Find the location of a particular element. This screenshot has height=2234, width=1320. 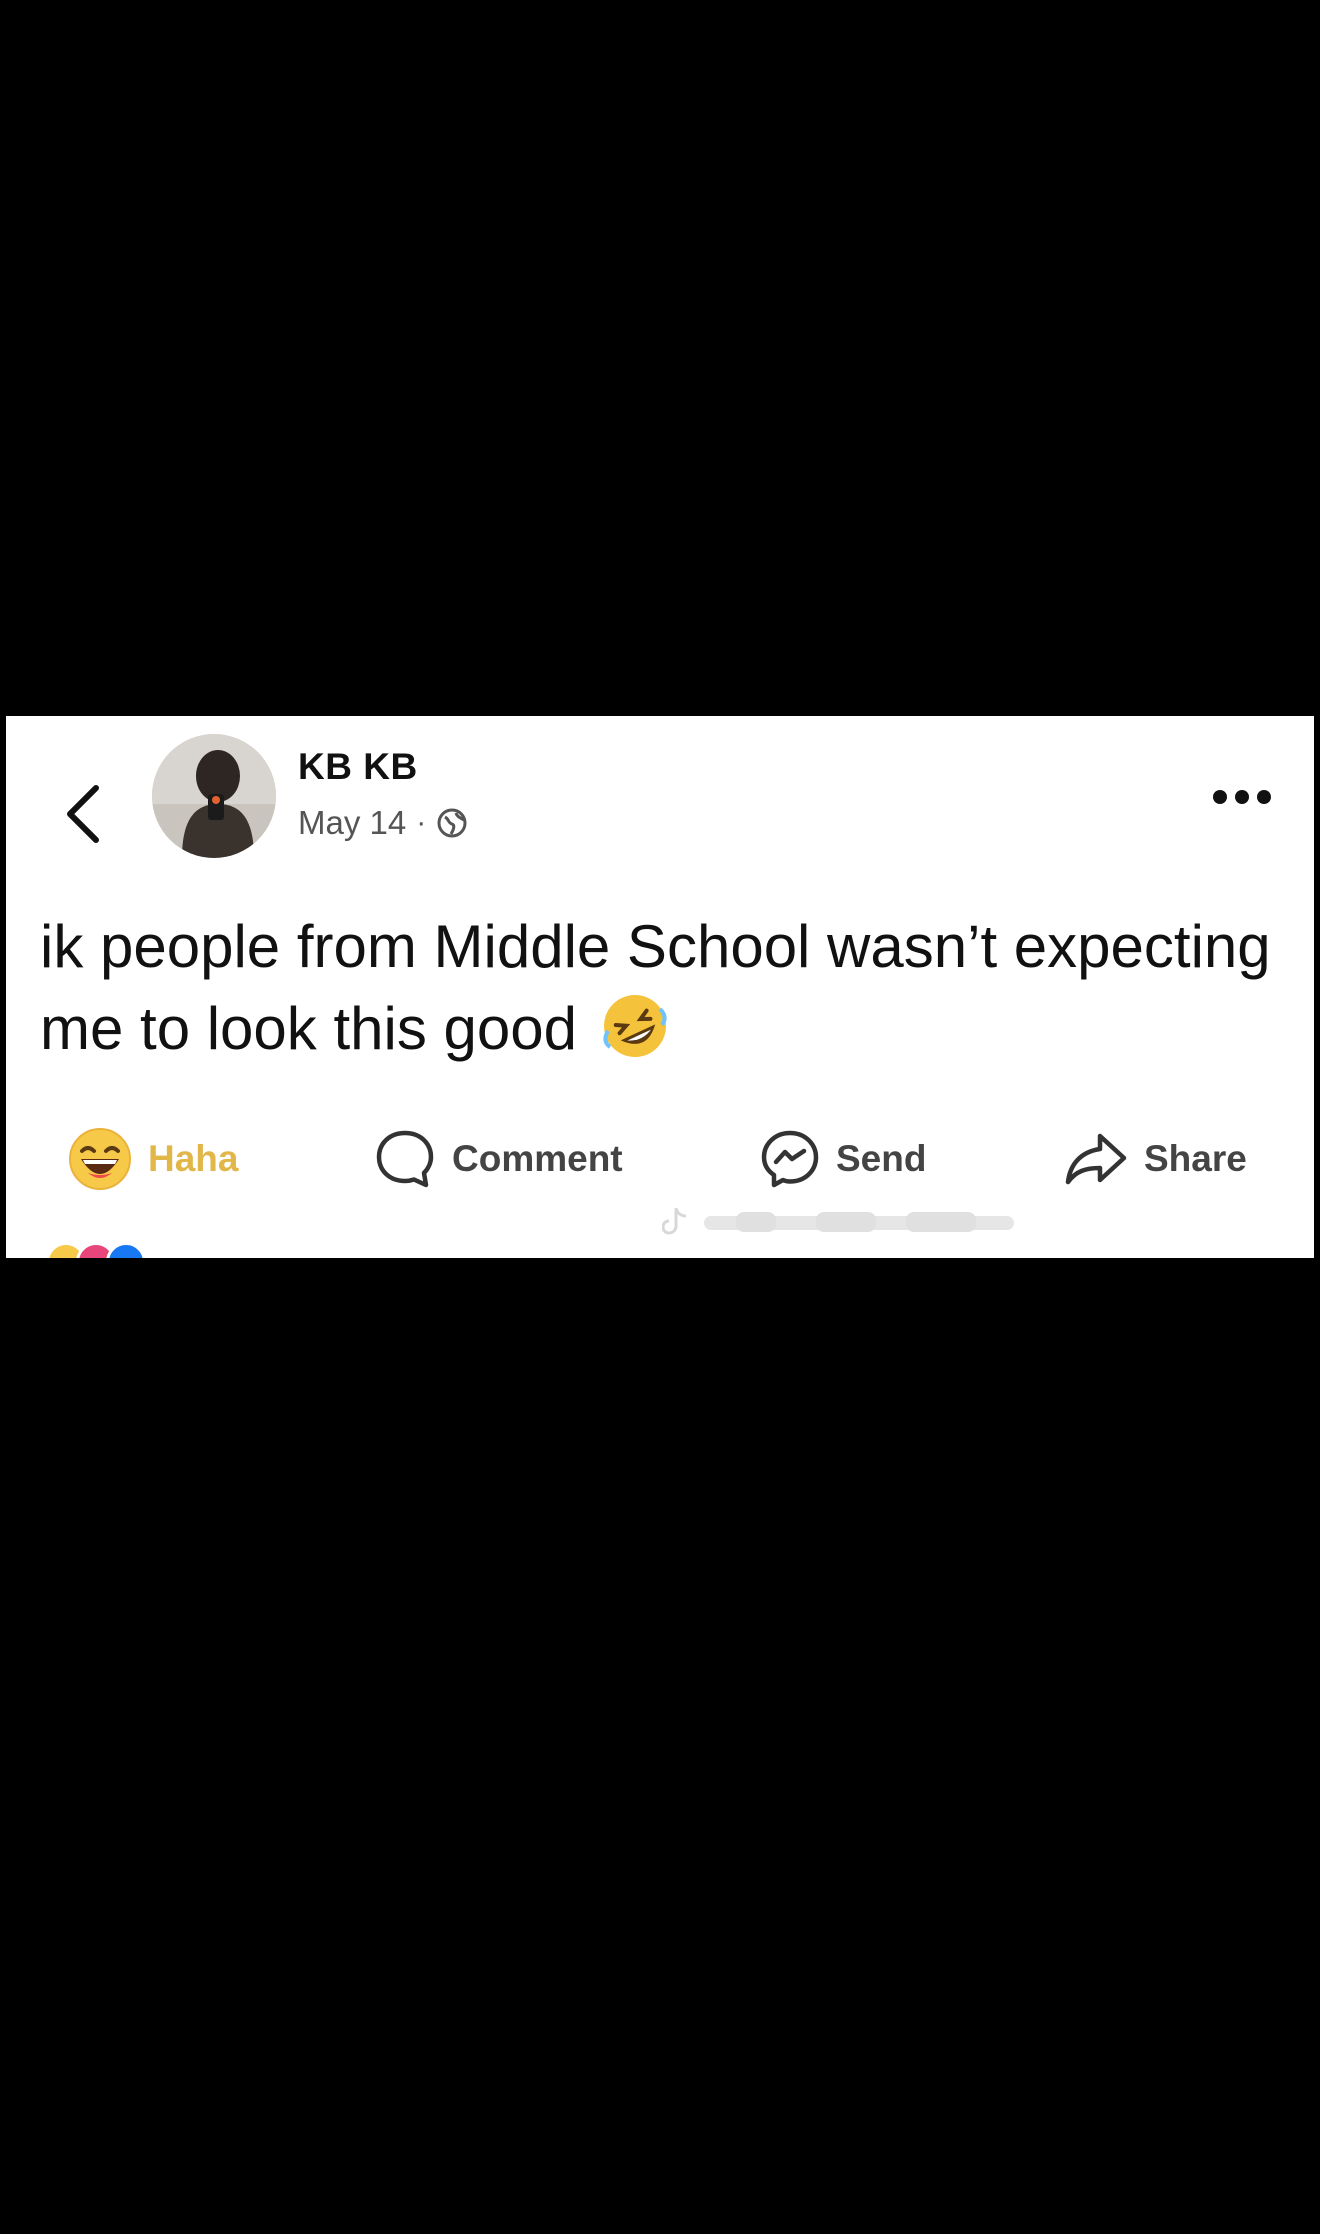

profile-photo is located at coordinates (214, 796).